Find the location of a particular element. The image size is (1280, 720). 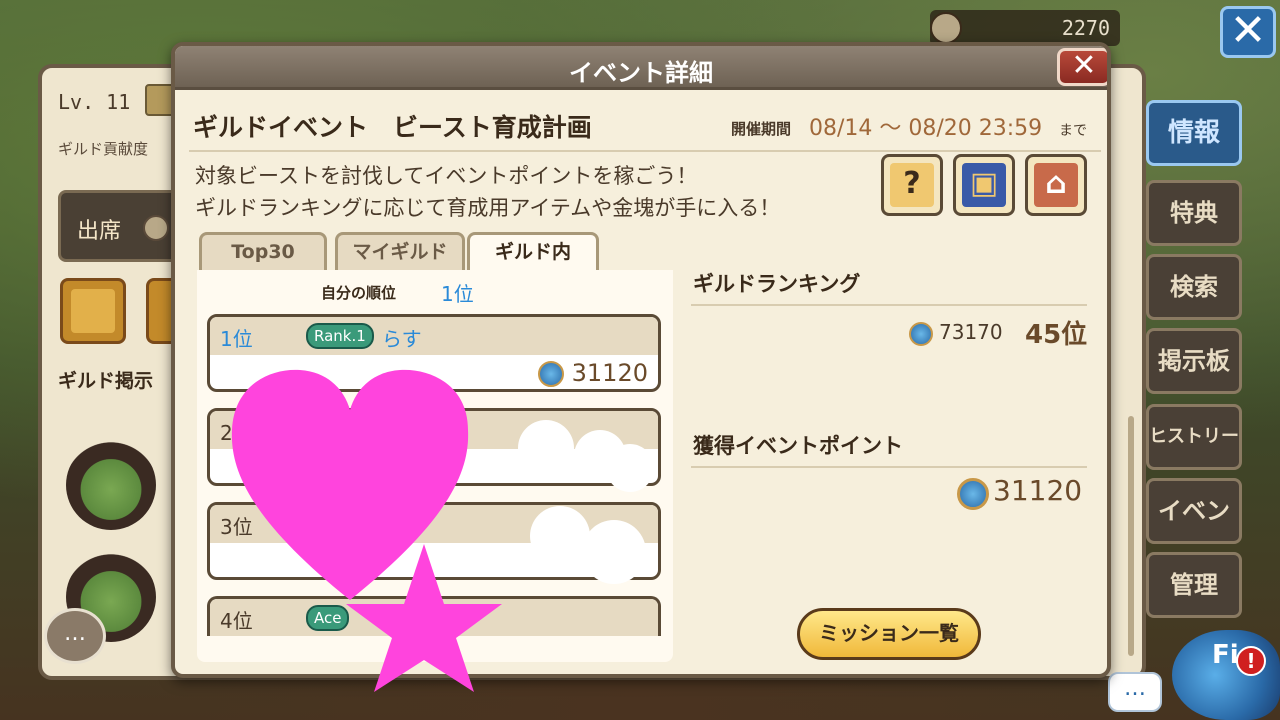

alert-icon: ! is located at coordinates (1251, 661).